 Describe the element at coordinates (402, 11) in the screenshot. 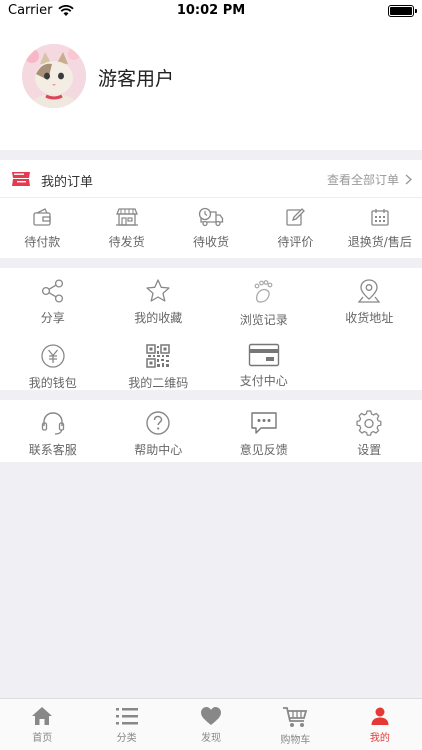

I see `battery-icon` at that location.